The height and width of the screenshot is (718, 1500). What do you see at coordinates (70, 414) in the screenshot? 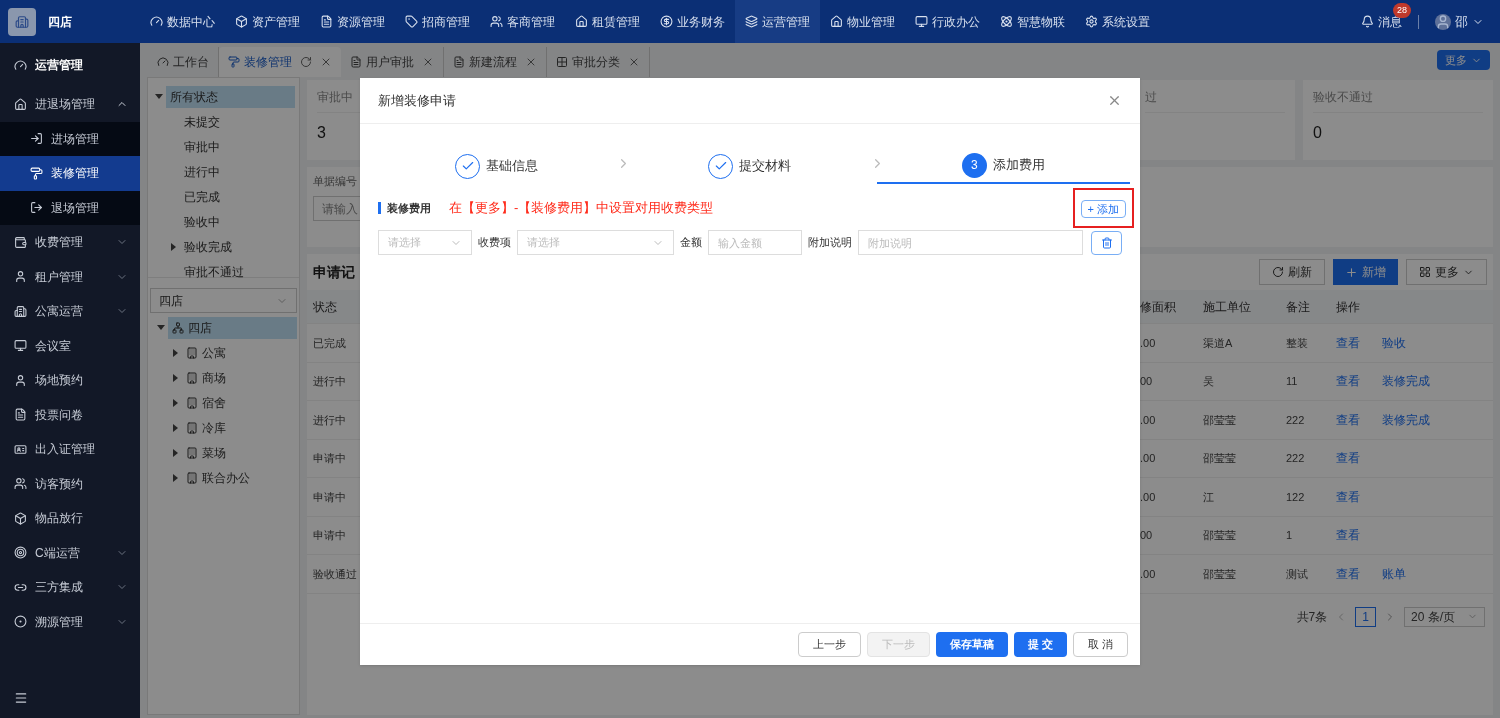
I see `sidebar-item: 投票问卷` at bounding box center [70, 414].